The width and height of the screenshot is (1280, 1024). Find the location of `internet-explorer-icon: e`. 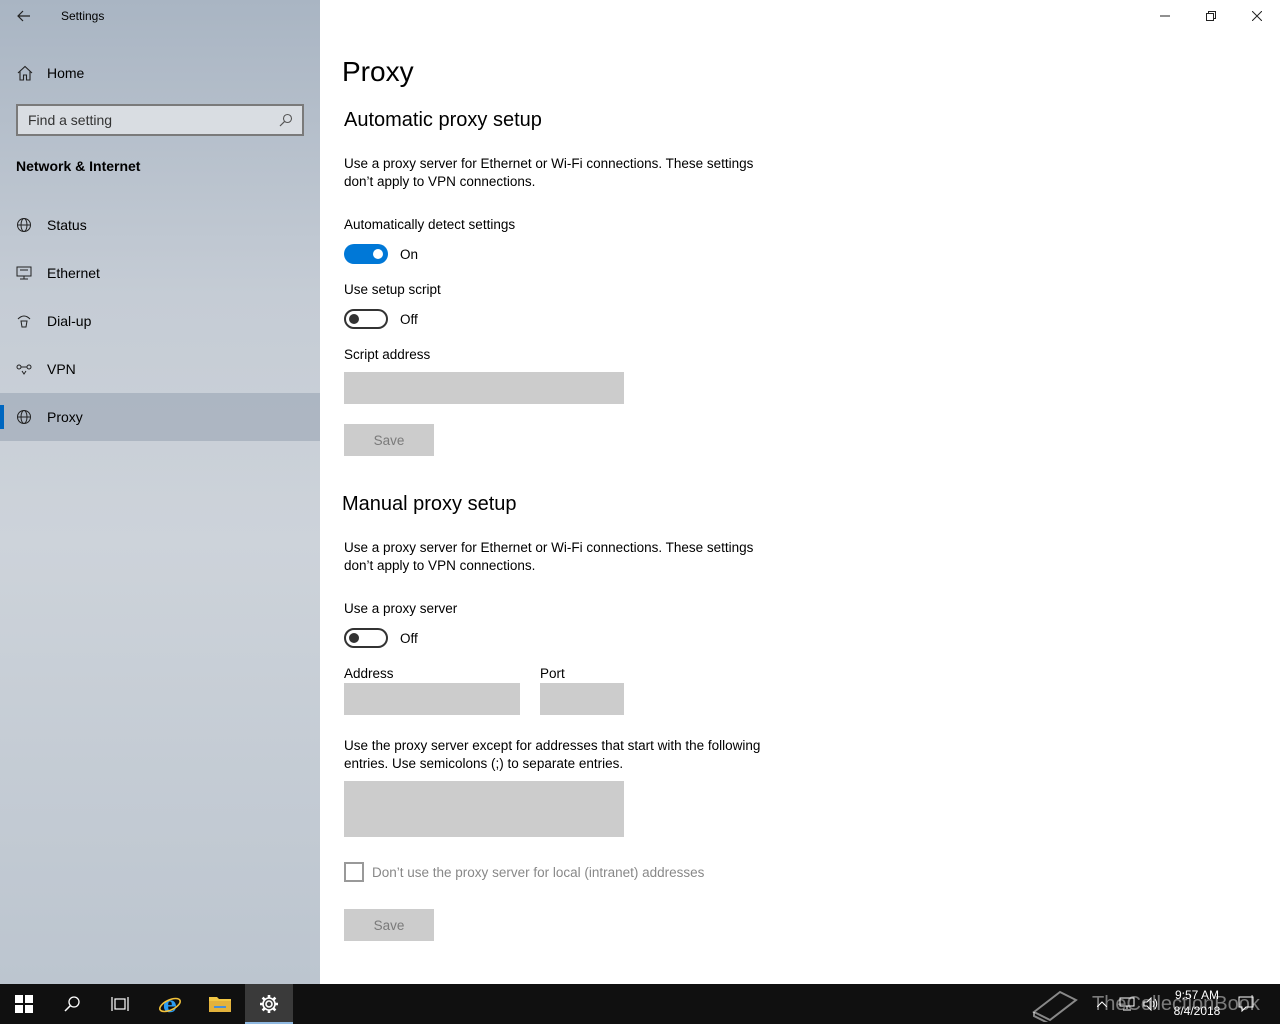

internet-explorer-icon: e is located at coordinates (170, 1004).